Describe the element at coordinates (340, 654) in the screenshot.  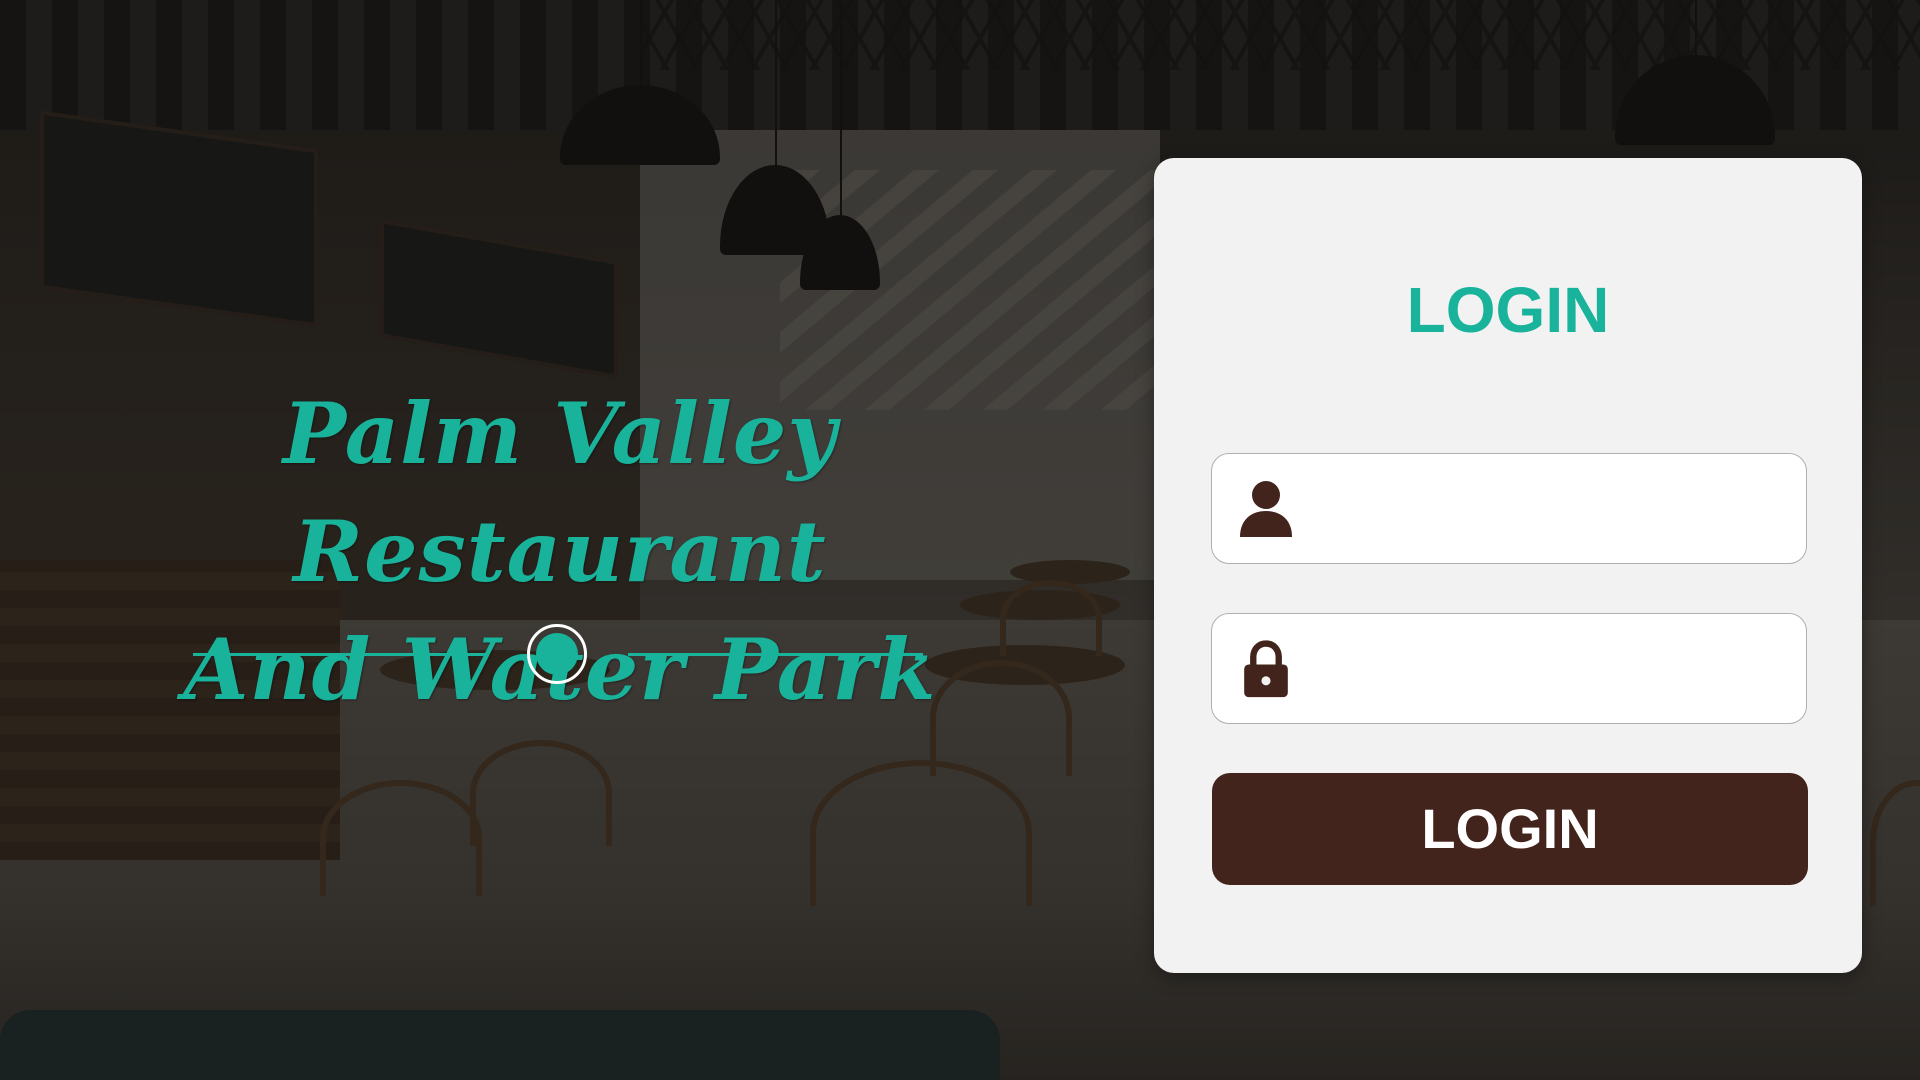
I see `divider-left-line` at that location.